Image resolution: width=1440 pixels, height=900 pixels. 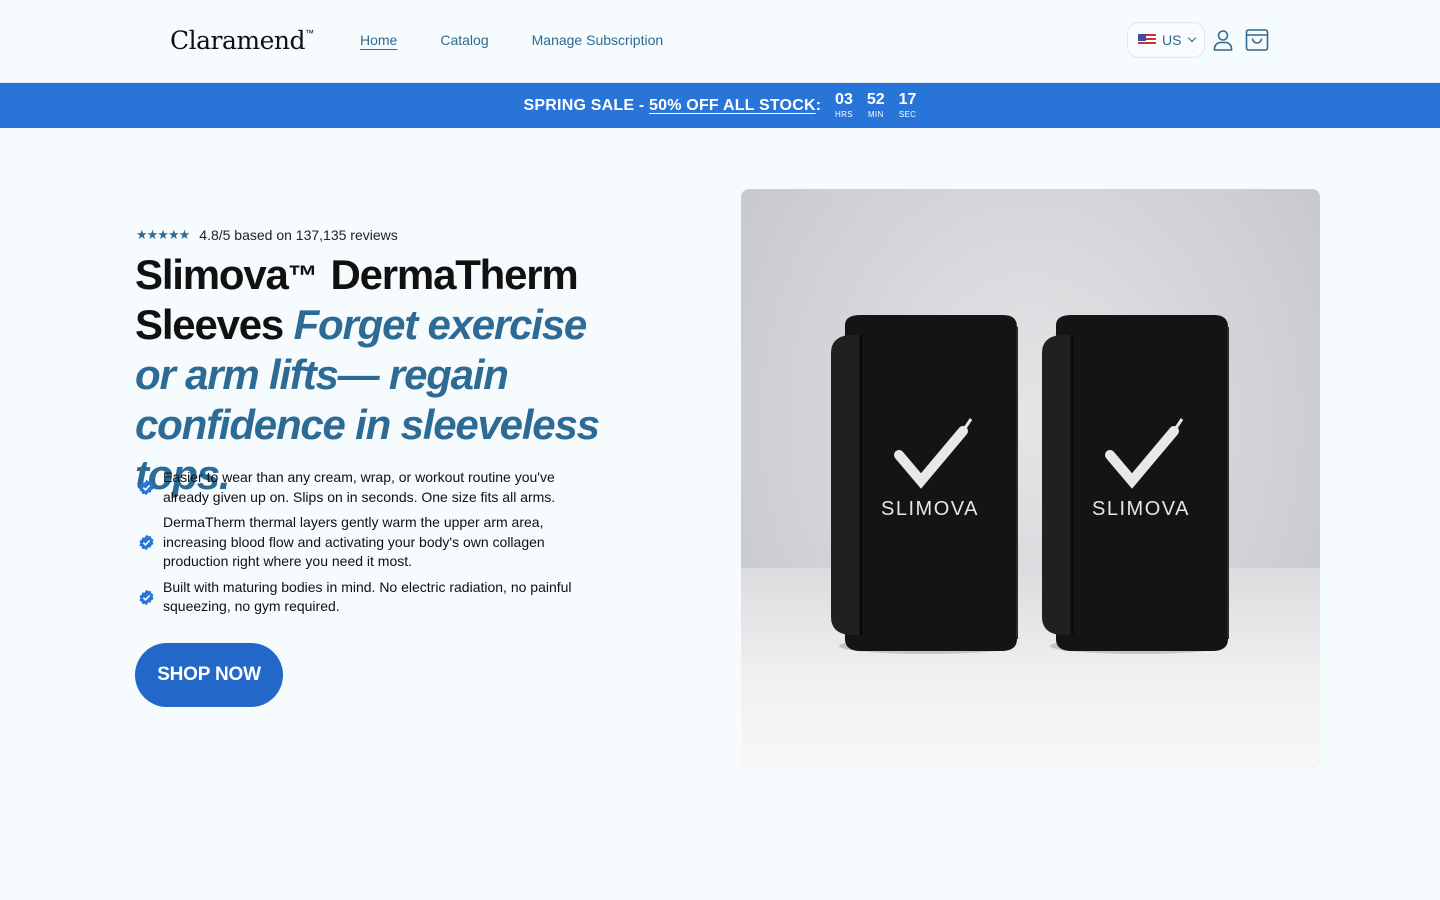 I want to click on user-icon, so click(x=1223, y=40).